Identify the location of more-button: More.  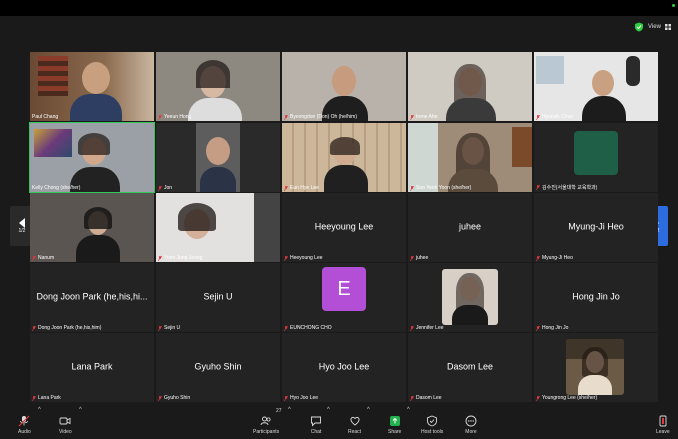
(471, 425).